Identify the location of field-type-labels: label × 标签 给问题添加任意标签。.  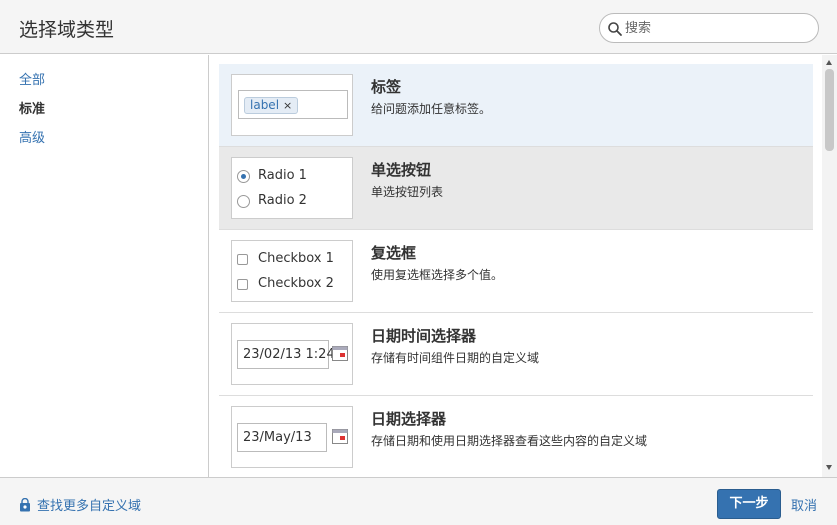
(516, 105).